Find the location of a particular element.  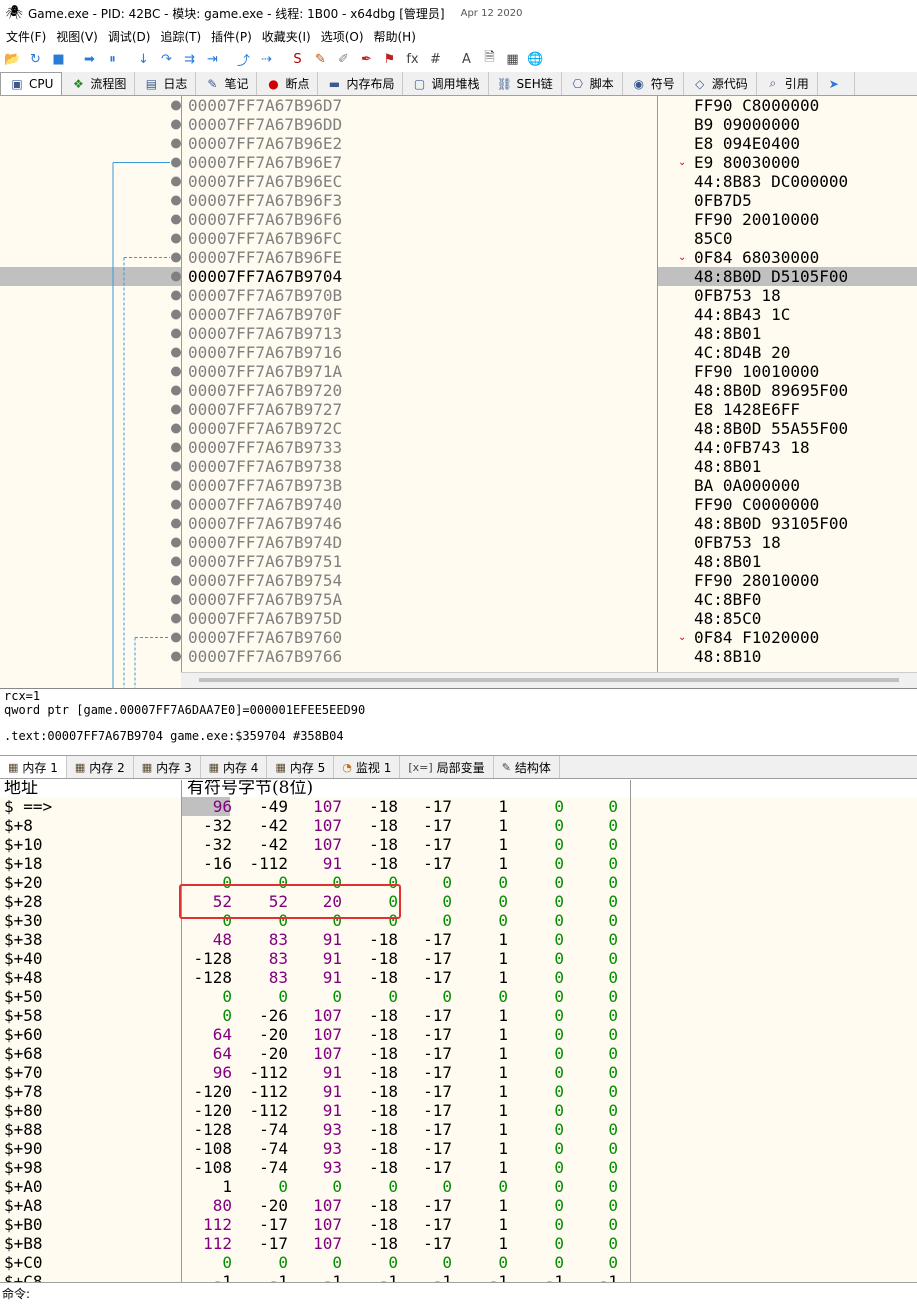

tab-cpu-7: ⛓ SEH链 is located at coordinates (525, 83).